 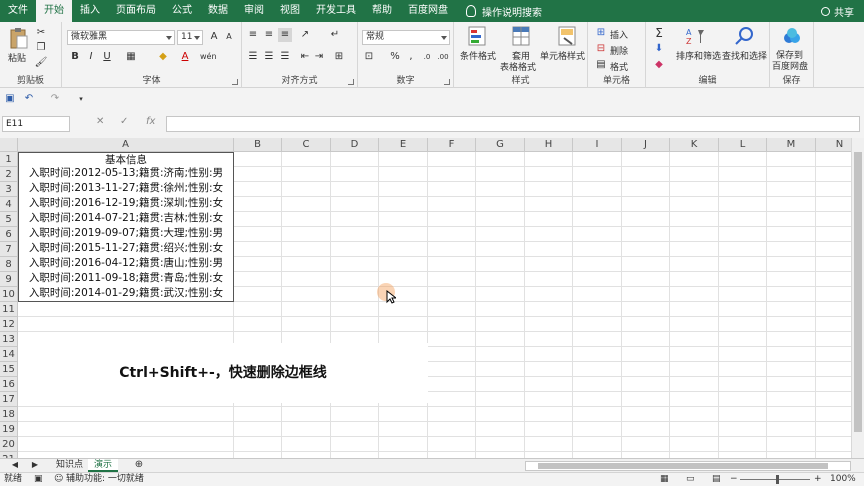 I want to click on row-header-11: 11, so click(x=9, y=309).